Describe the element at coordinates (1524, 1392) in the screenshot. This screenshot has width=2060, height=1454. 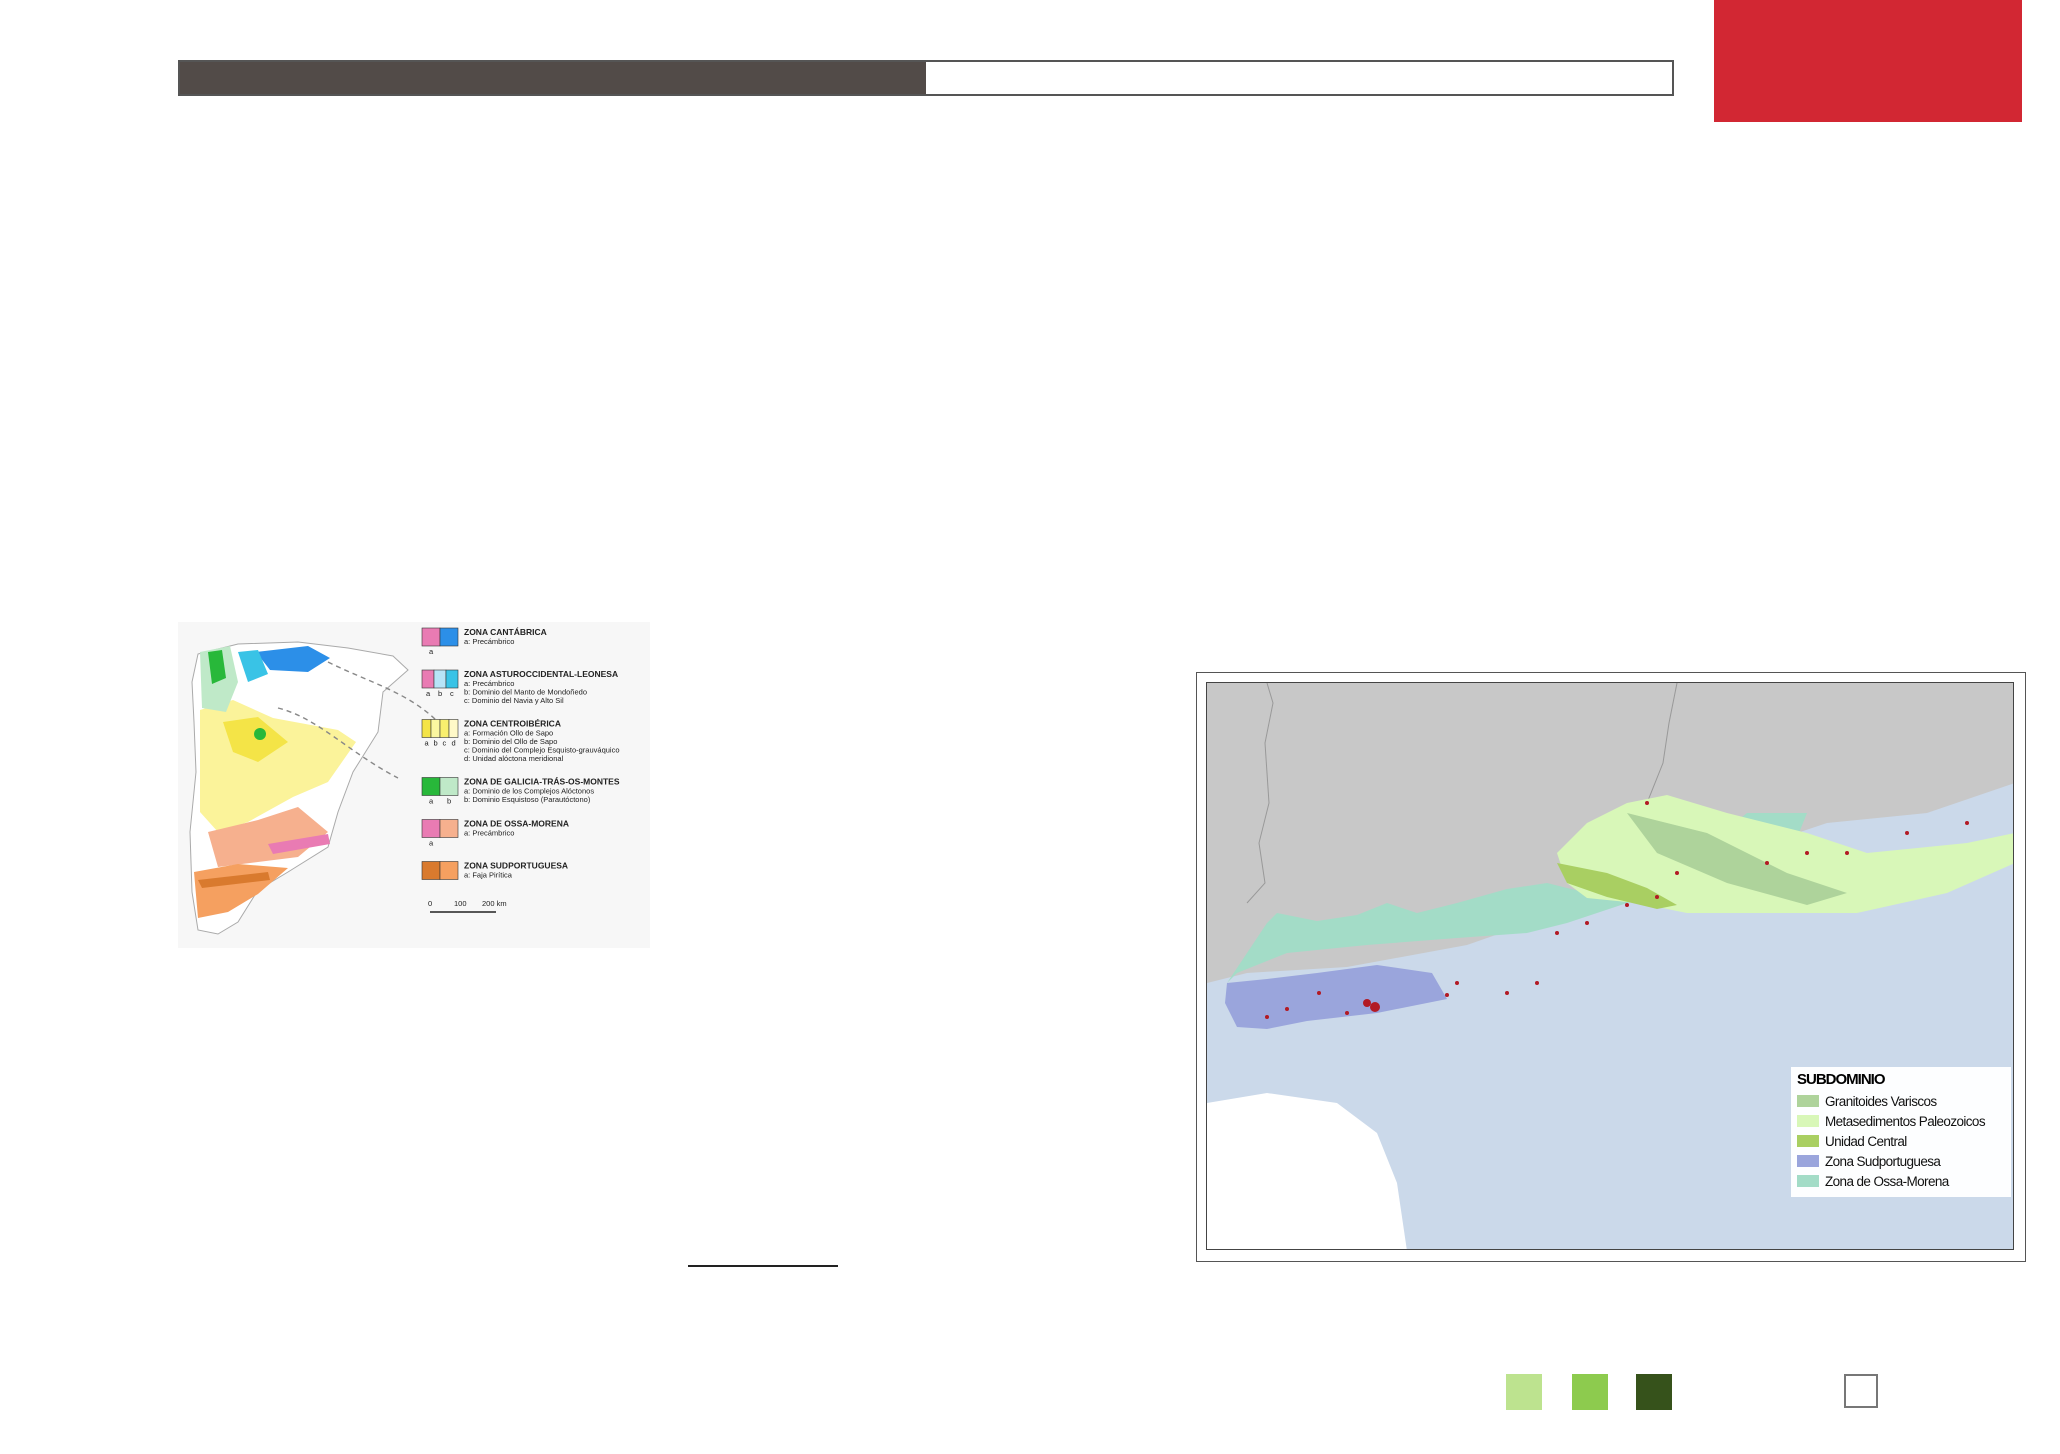
I see `footer-color-square-light` at that location.